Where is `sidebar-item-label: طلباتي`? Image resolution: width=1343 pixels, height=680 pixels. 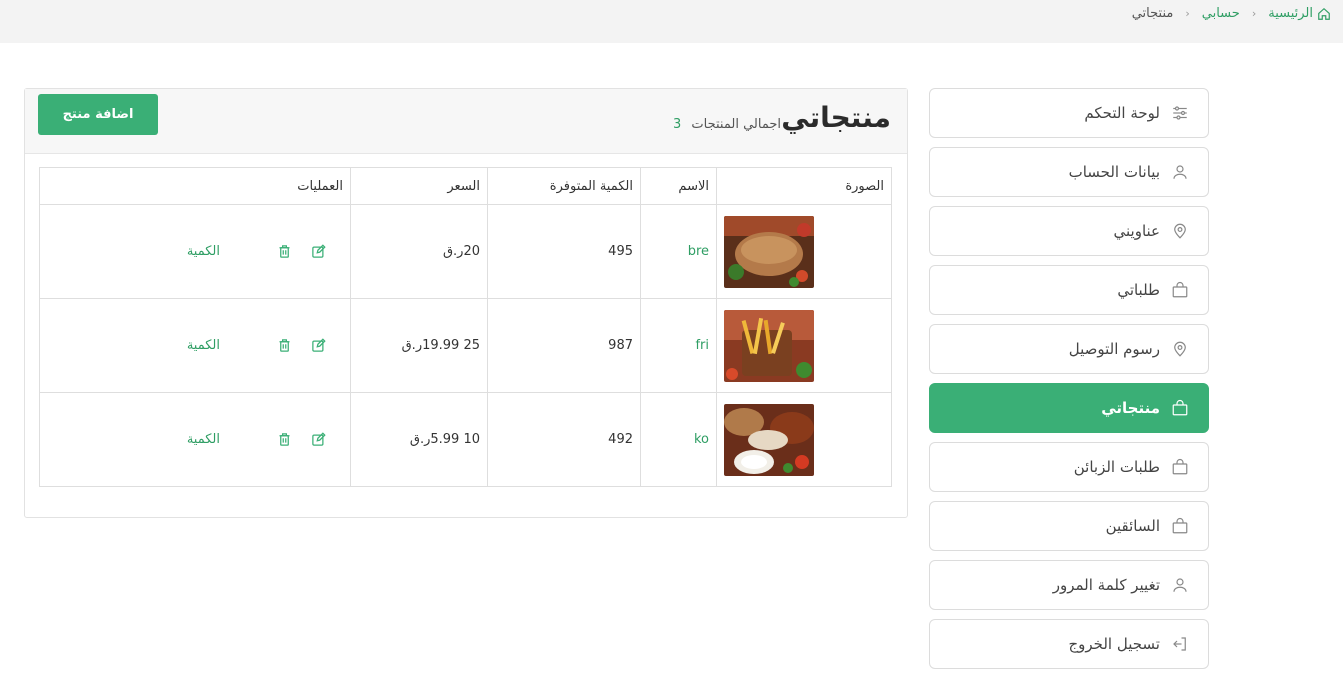
sidebar-item-label: طلباتي is located at coordinates (1138, 290).